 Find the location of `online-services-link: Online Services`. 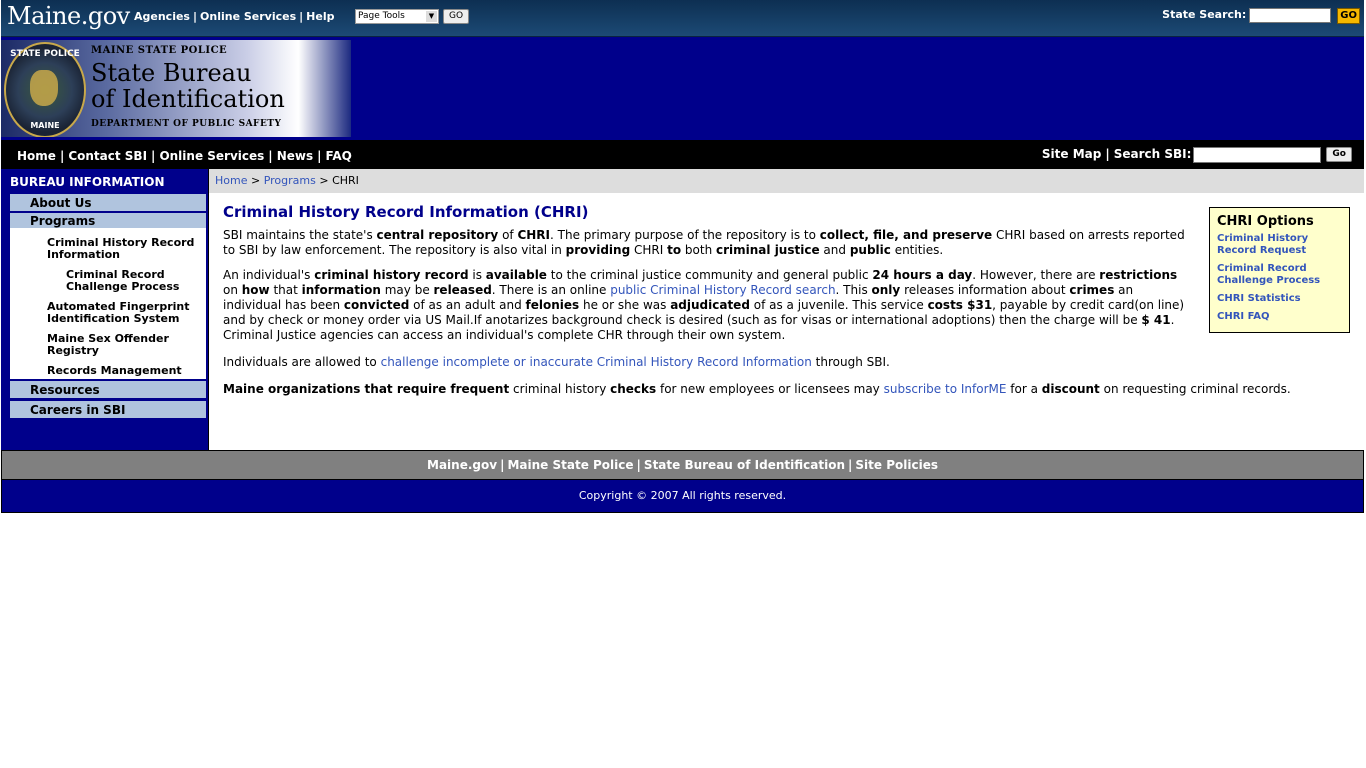

online-services-link: Online Services is located at coordinates (248, 16).